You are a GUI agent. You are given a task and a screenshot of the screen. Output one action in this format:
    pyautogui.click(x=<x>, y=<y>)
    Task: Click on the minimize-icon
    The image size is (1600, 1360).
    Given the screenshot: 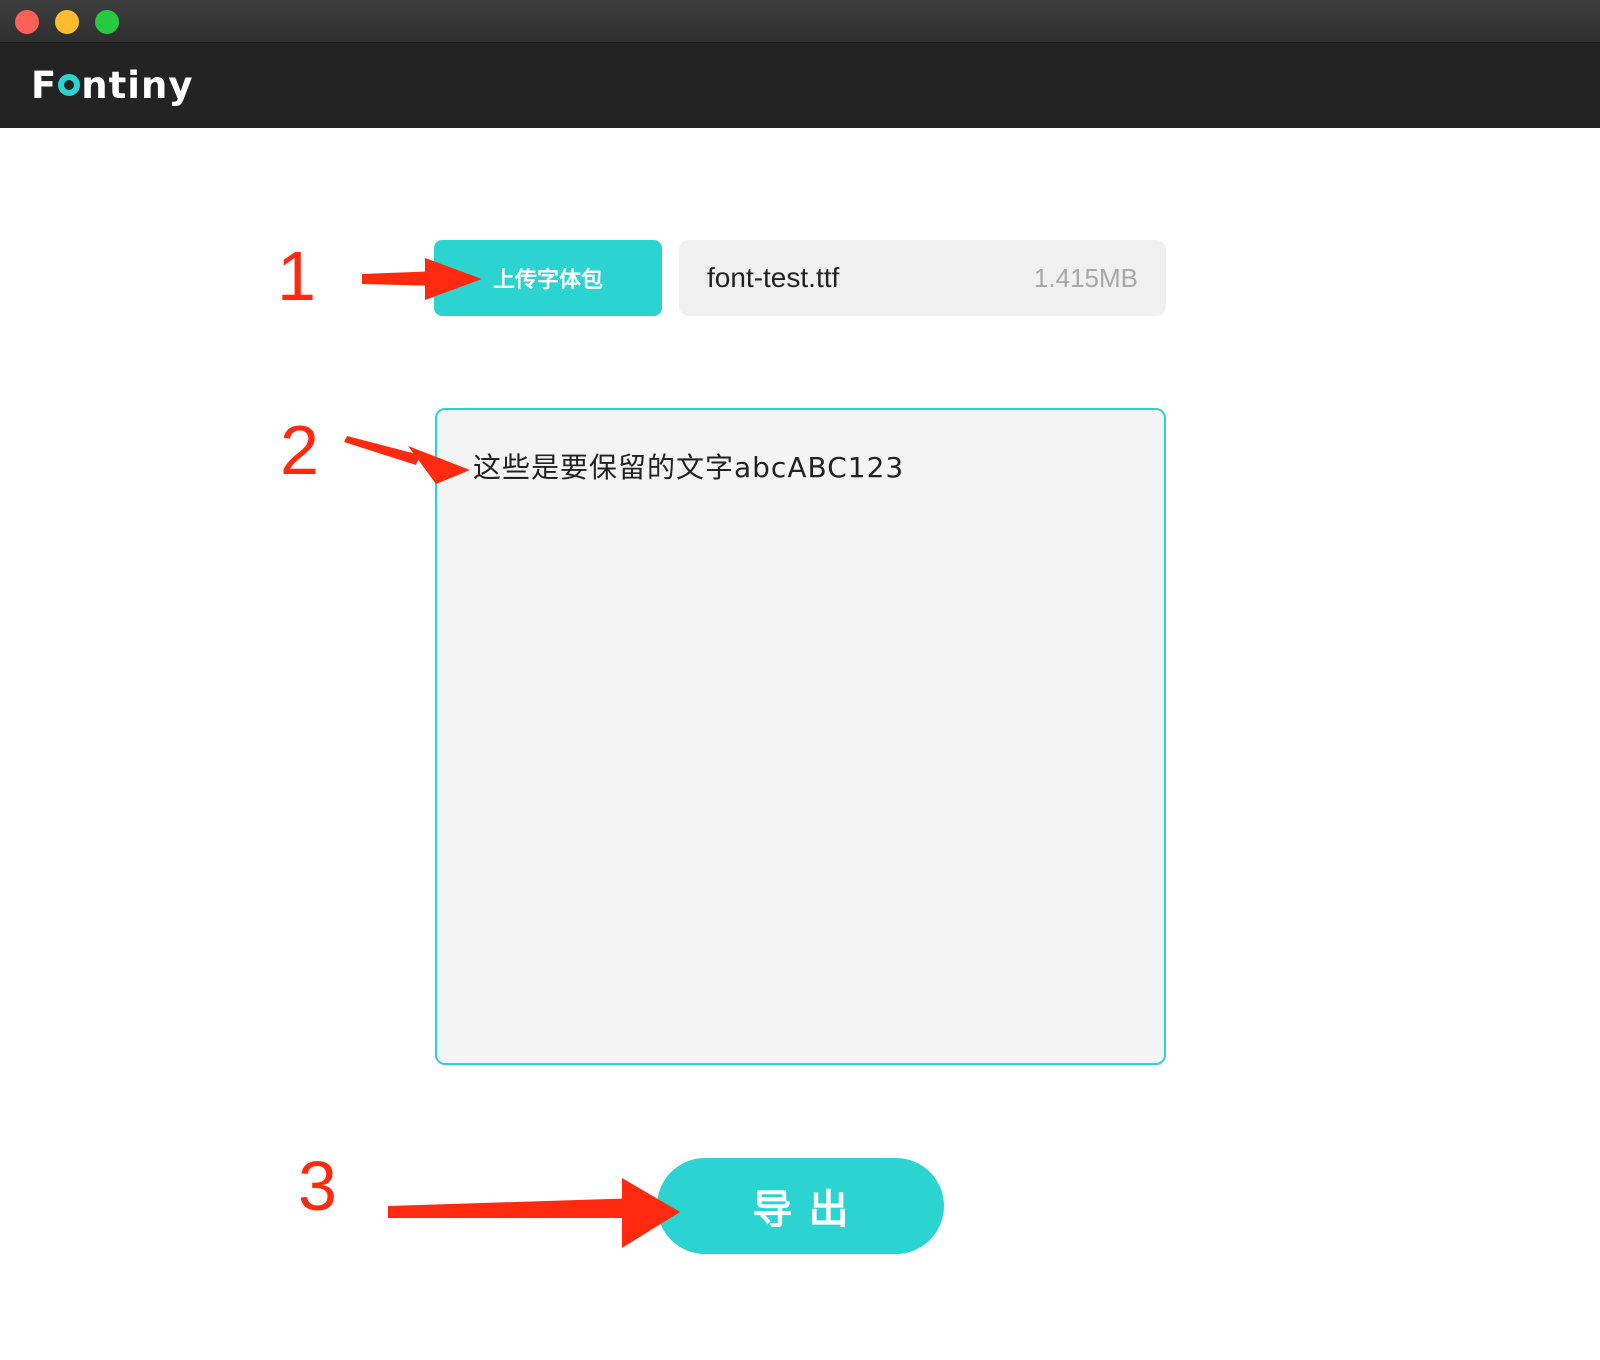 What is the action you would take?
    pyautogui.click(x=67, y=22)
    